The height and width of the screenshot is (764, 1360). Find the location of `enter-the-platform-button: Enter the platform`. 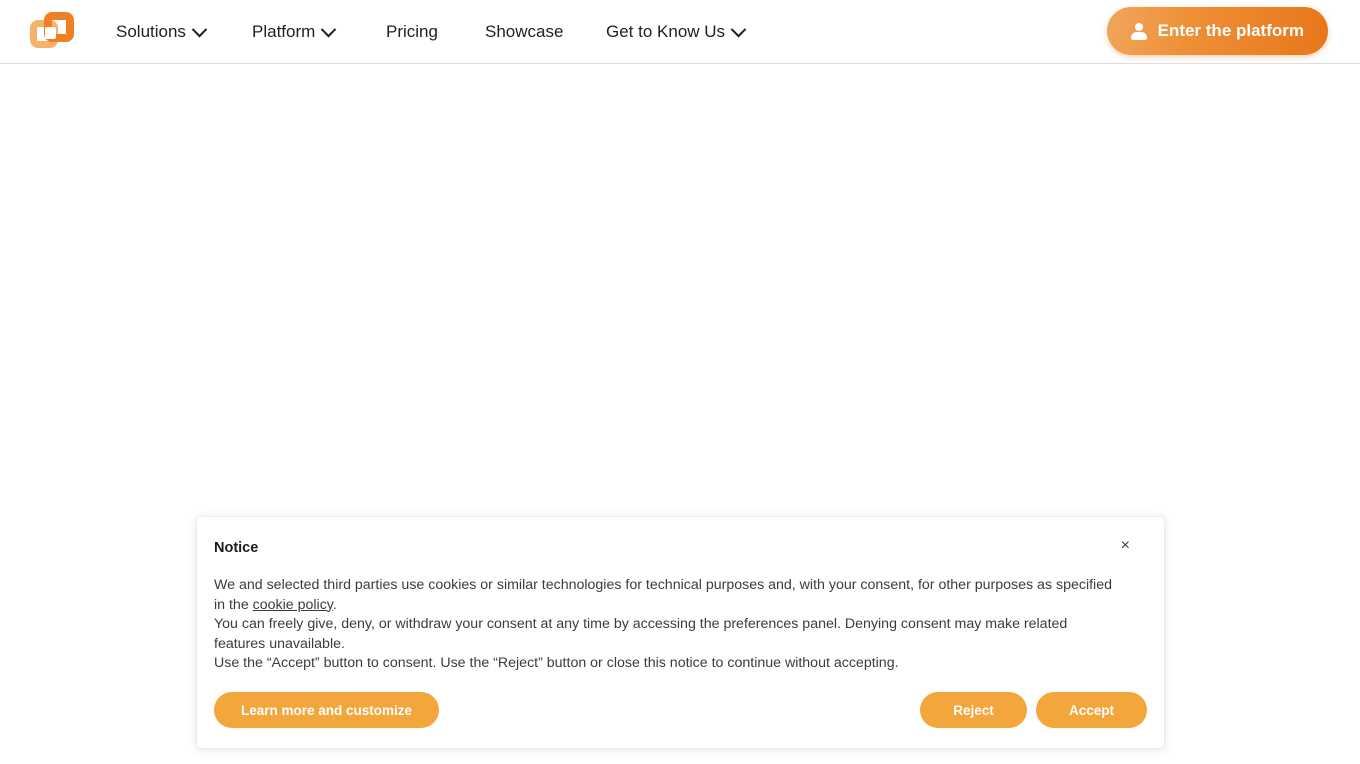

enter-the-platform-button: Enter the platform is located at coordinates (1217, 31).